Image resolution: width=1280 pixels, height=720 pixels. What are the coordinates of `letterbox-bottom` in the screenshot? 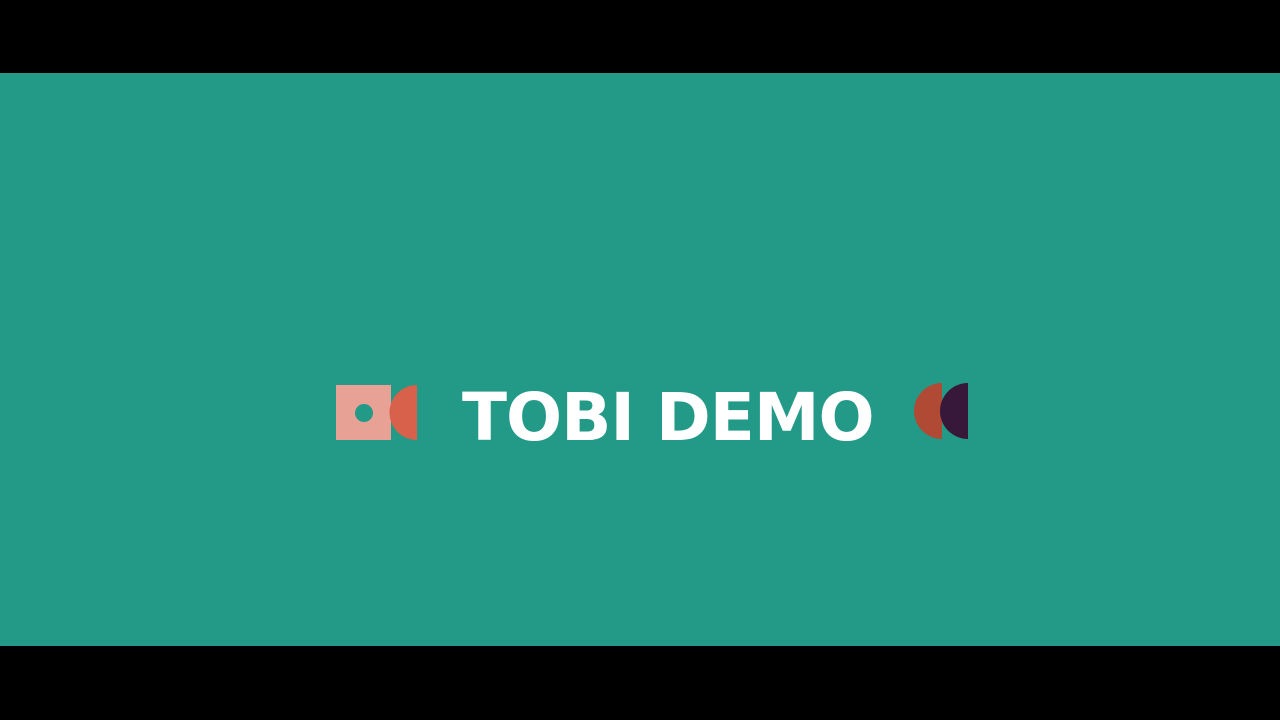 It's located at (640, 683).